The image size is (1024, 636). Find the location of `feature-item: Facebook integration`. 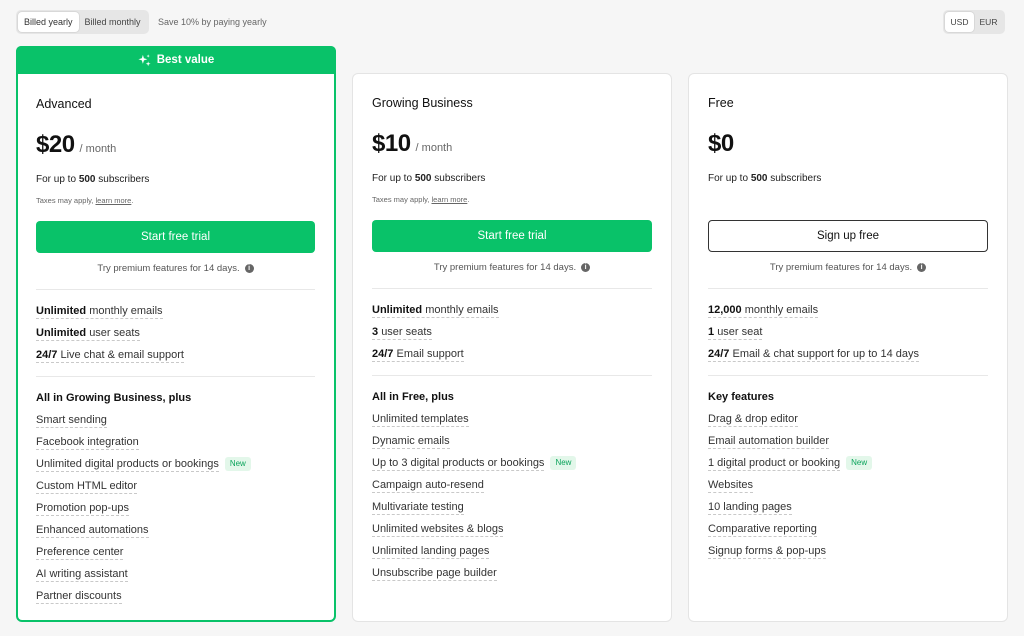

feature-item: Facebook integration is located at coordinates (87, 442).